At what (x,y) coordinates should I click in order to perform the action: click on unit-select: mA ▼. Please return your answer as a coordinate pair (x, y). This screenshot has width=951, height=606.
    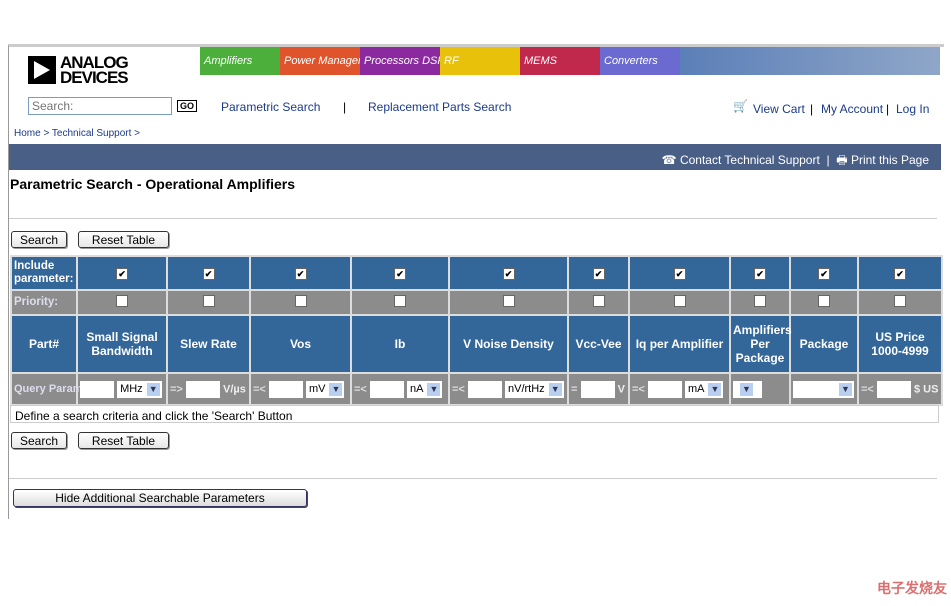
    Looking at the image, I should click on (704, 389).